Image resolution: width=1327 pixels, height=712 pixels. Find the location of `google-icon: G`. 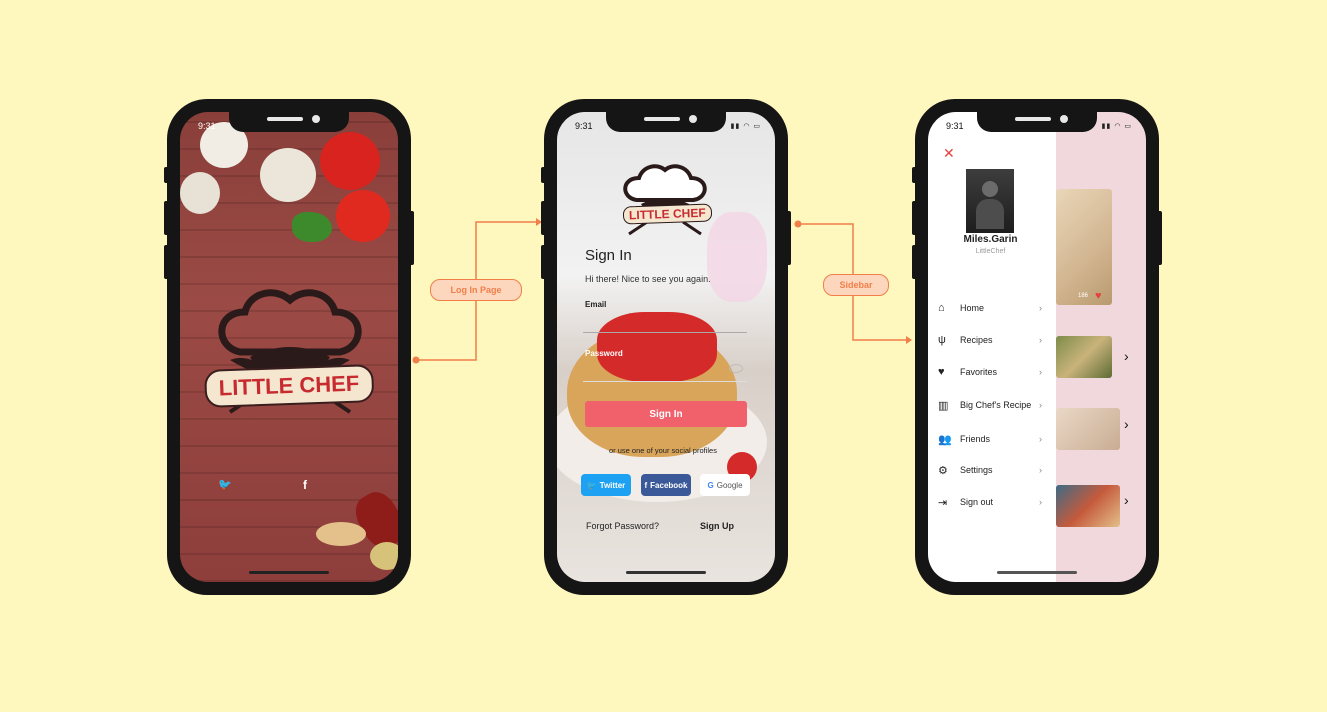

google-icon: G is located at coordinates (710, 485).